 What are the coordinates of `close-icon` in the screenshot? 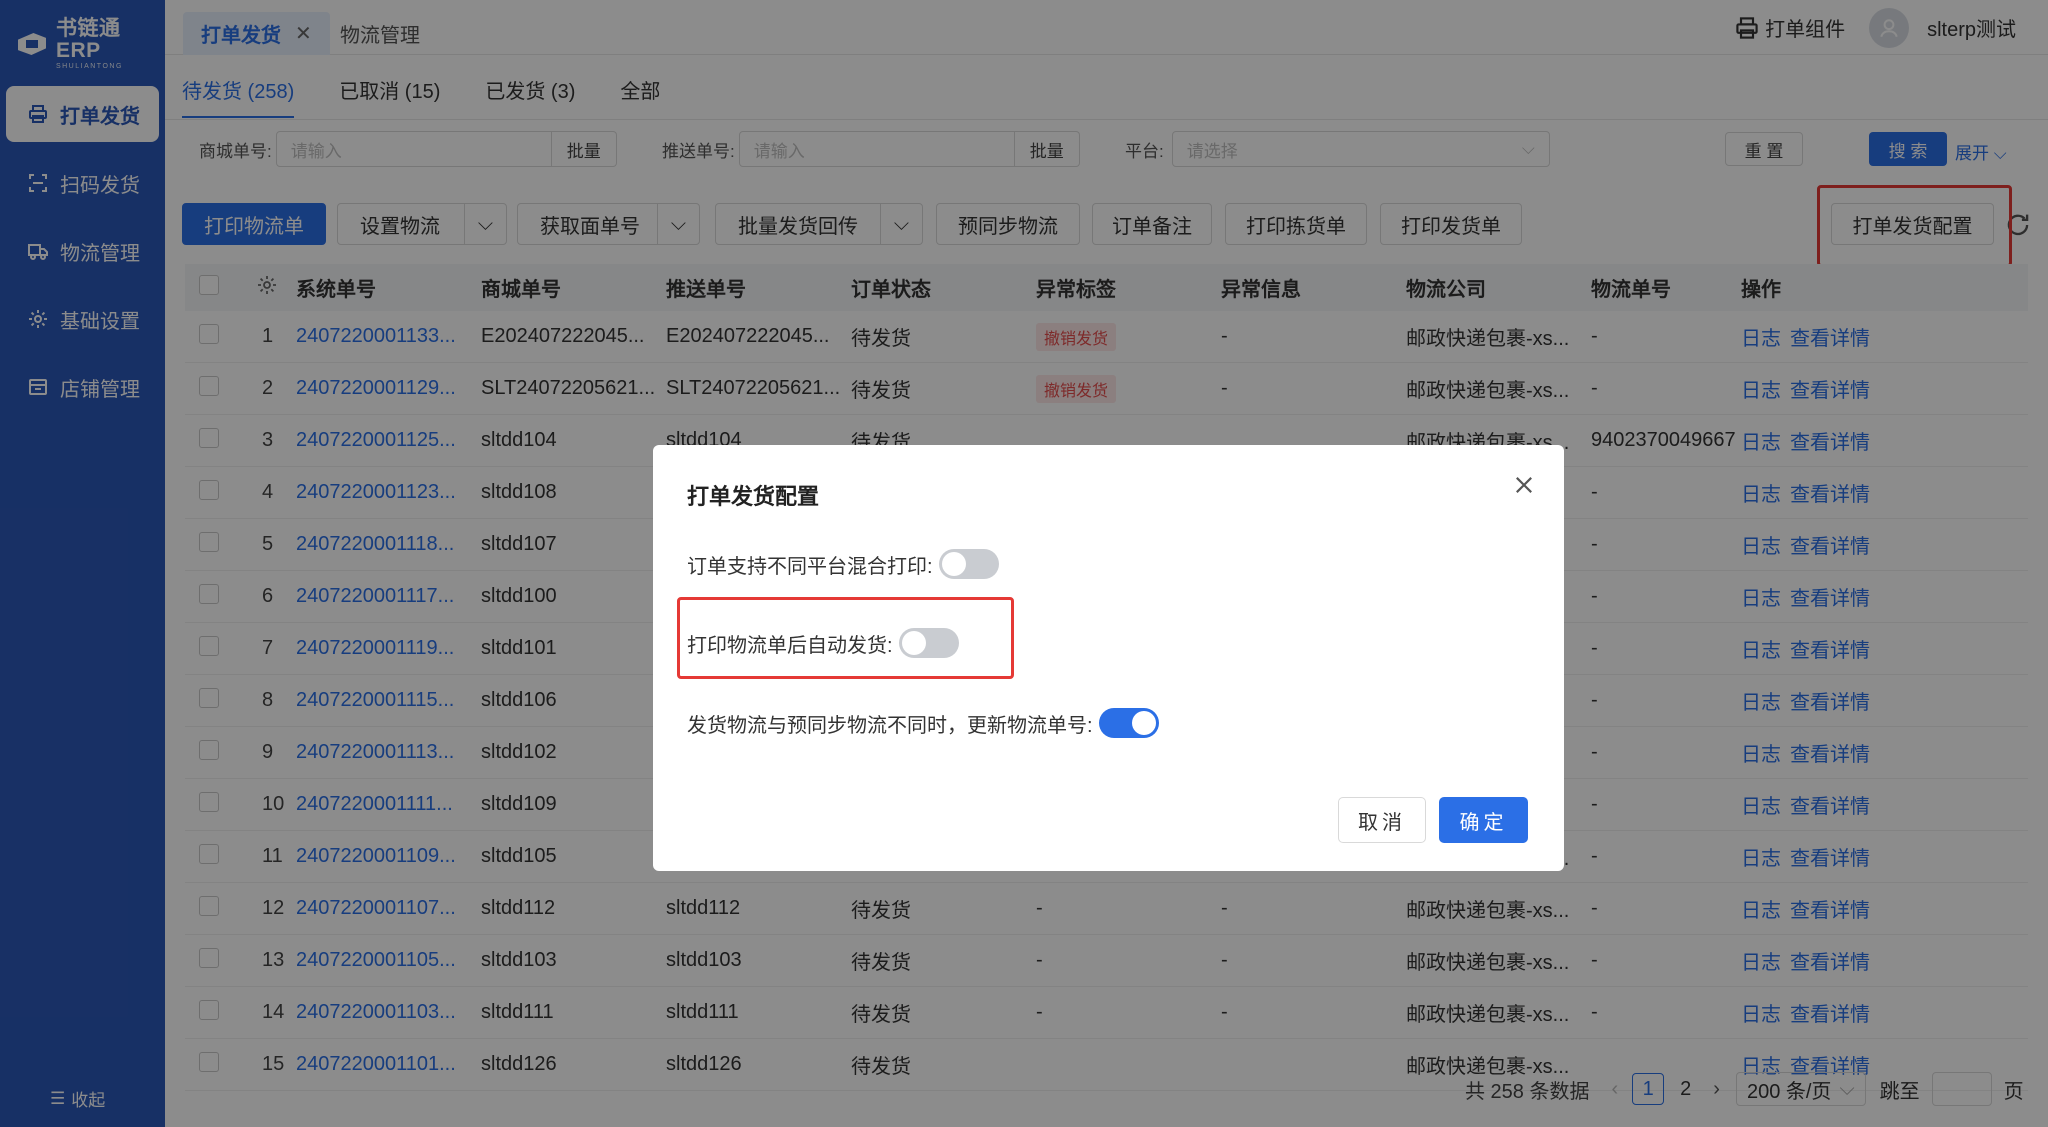 It's located at (1524, 485).